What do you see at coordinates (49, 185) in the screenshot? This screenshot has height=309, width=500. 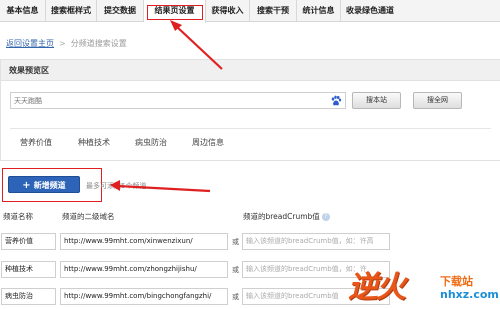 I see `add-channel-label: 新增频道` at bounding box center [49, 185].